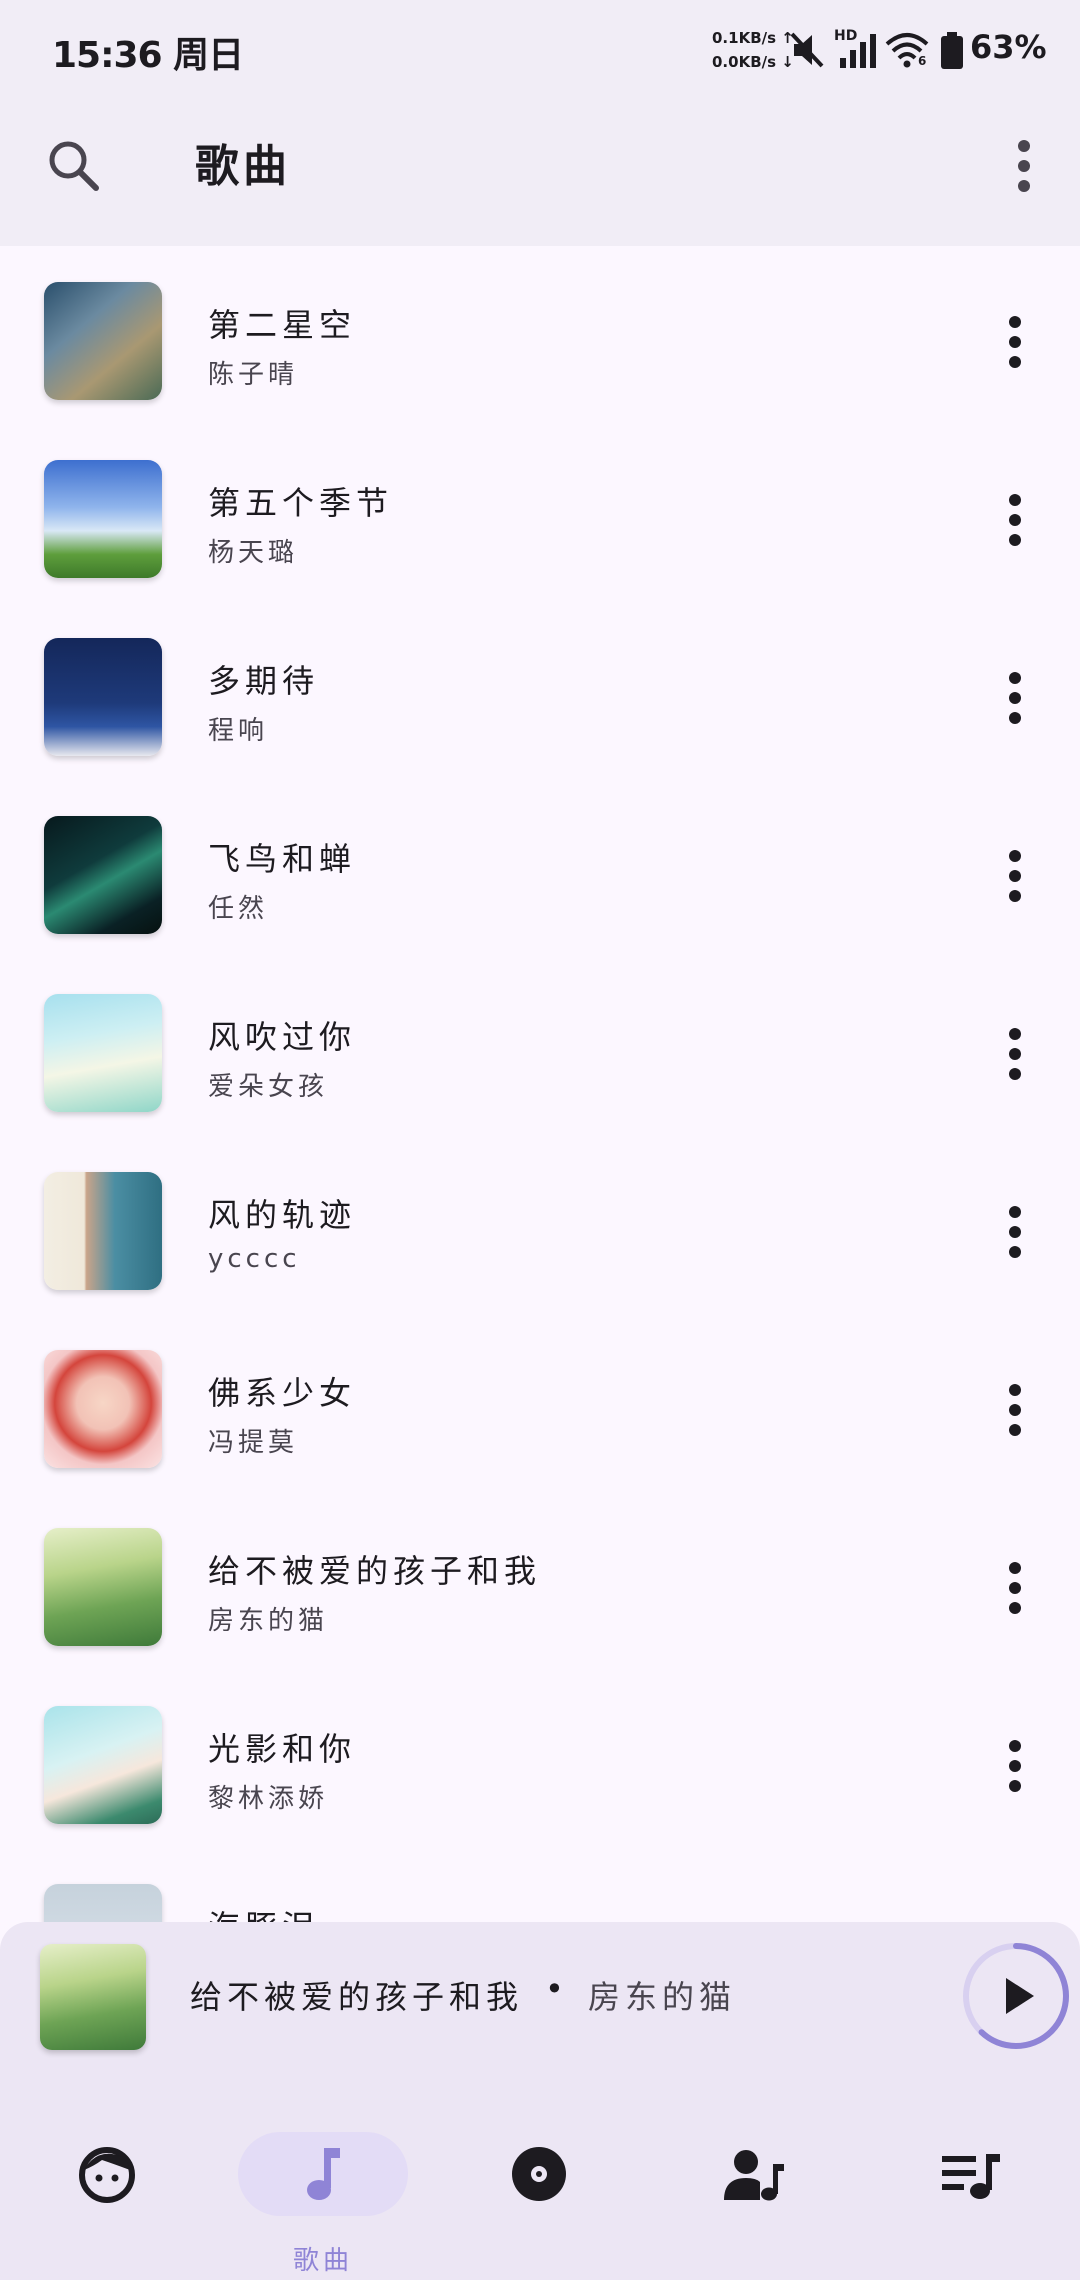 The height and width of the screenshot is (2280, 1080). Describe the element at coordinates (1008, 47) in the screenshot. I see `battery-percent: 63%` at that location.